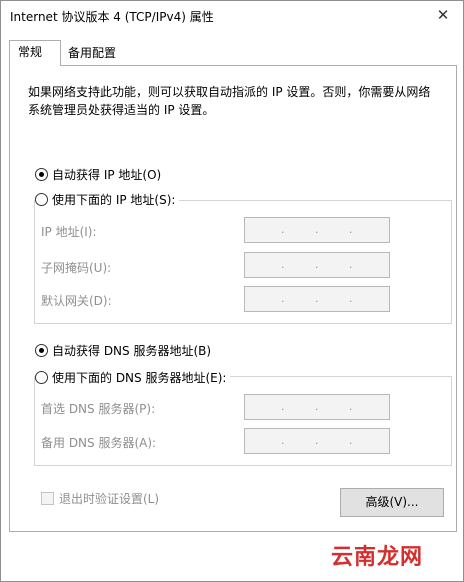 This screenshot has height=582, width=464. I want to click on radio-auto-ip: 自动获得 IP 地址(O), so click(98, 174).